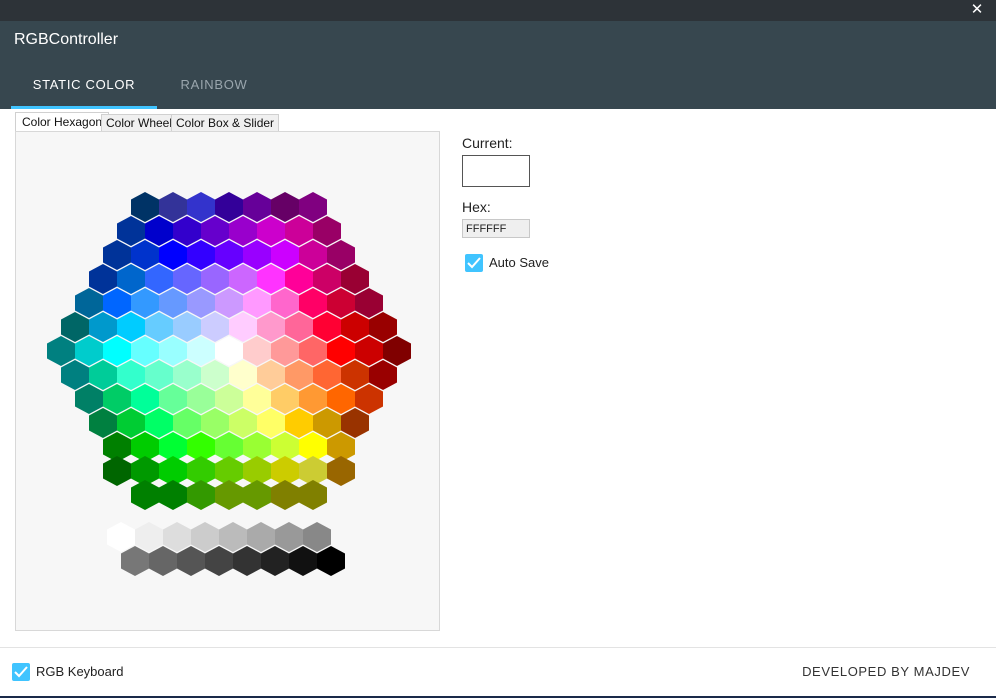 The width and height of the screenshot is (996, 698). What do you see at coordinates (474, 263) in the screenshot?
I see `auto-save-checkbox` at bounding box center [474, 263].